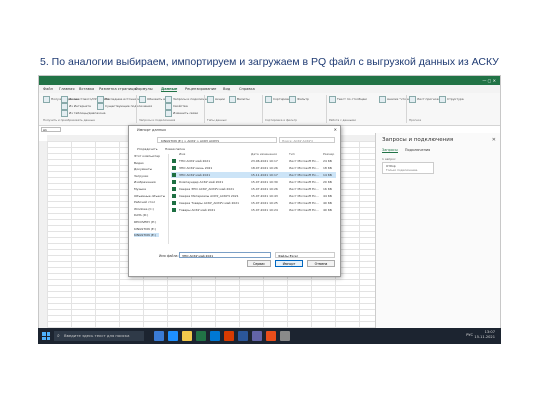 The height and width of the screenshot is (405, 540). Describe the element at coordinates (243, 99) in the screenshot. I see `ribbon-button: Валюты` at that location.